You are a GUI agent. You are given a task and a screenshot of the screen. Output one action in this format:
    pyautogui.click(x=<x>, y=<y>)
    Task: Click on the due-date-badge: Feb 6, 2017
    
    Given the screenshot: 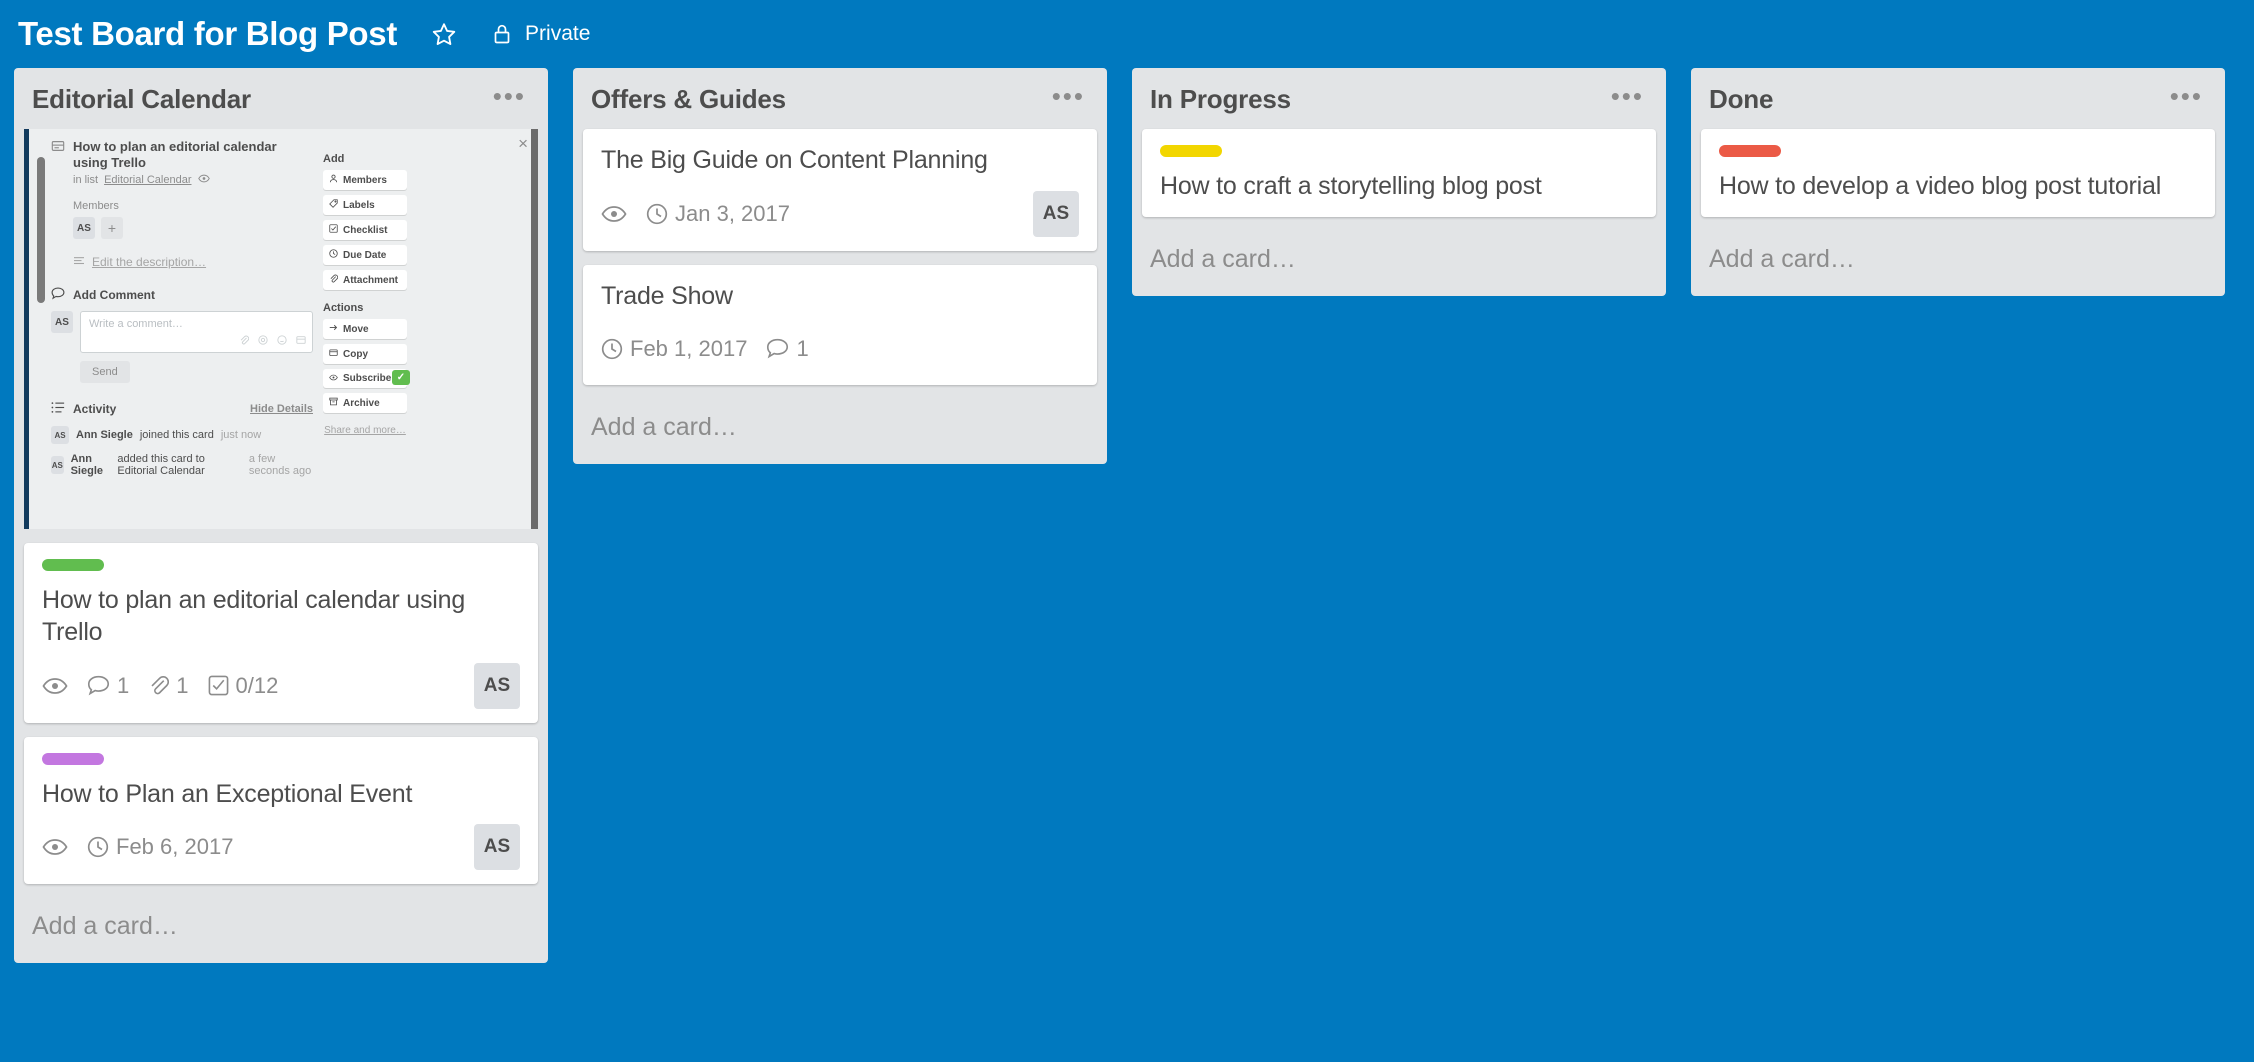 What is the action you would take?
    pyautogui.click(x=160, y=847)
    